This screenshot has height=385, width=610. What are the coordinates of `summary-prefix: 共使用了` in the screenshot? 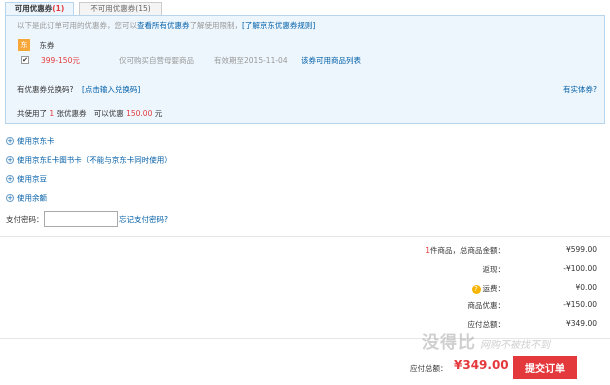 It's located at (32, 113).